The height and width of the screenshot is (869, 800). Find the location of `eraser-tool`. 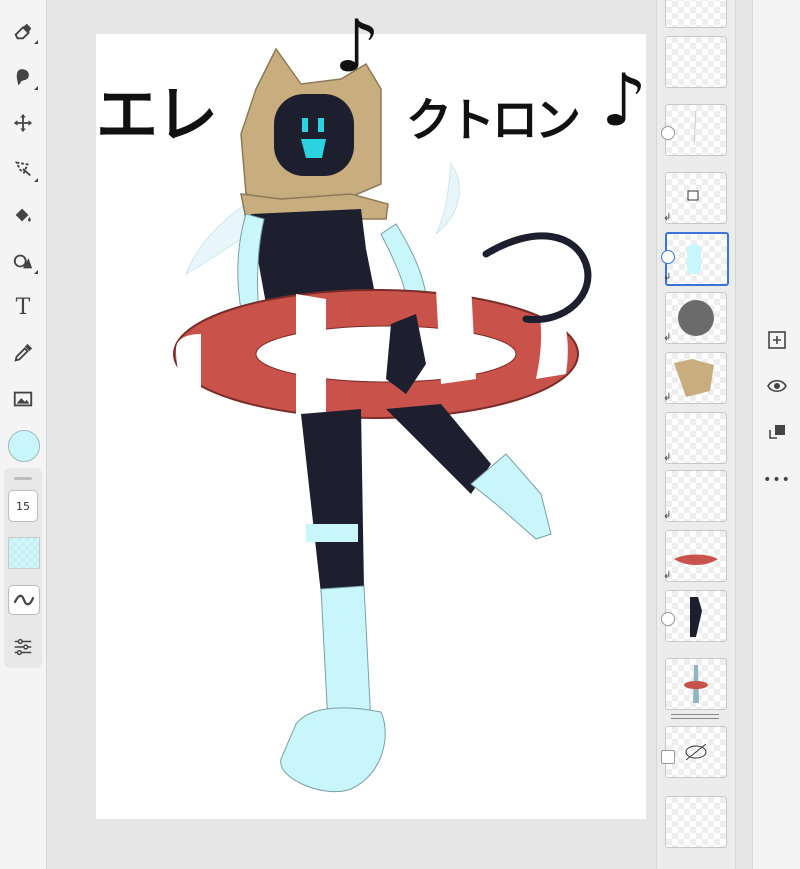

eraser-tool is located at coordinates (23, 31).